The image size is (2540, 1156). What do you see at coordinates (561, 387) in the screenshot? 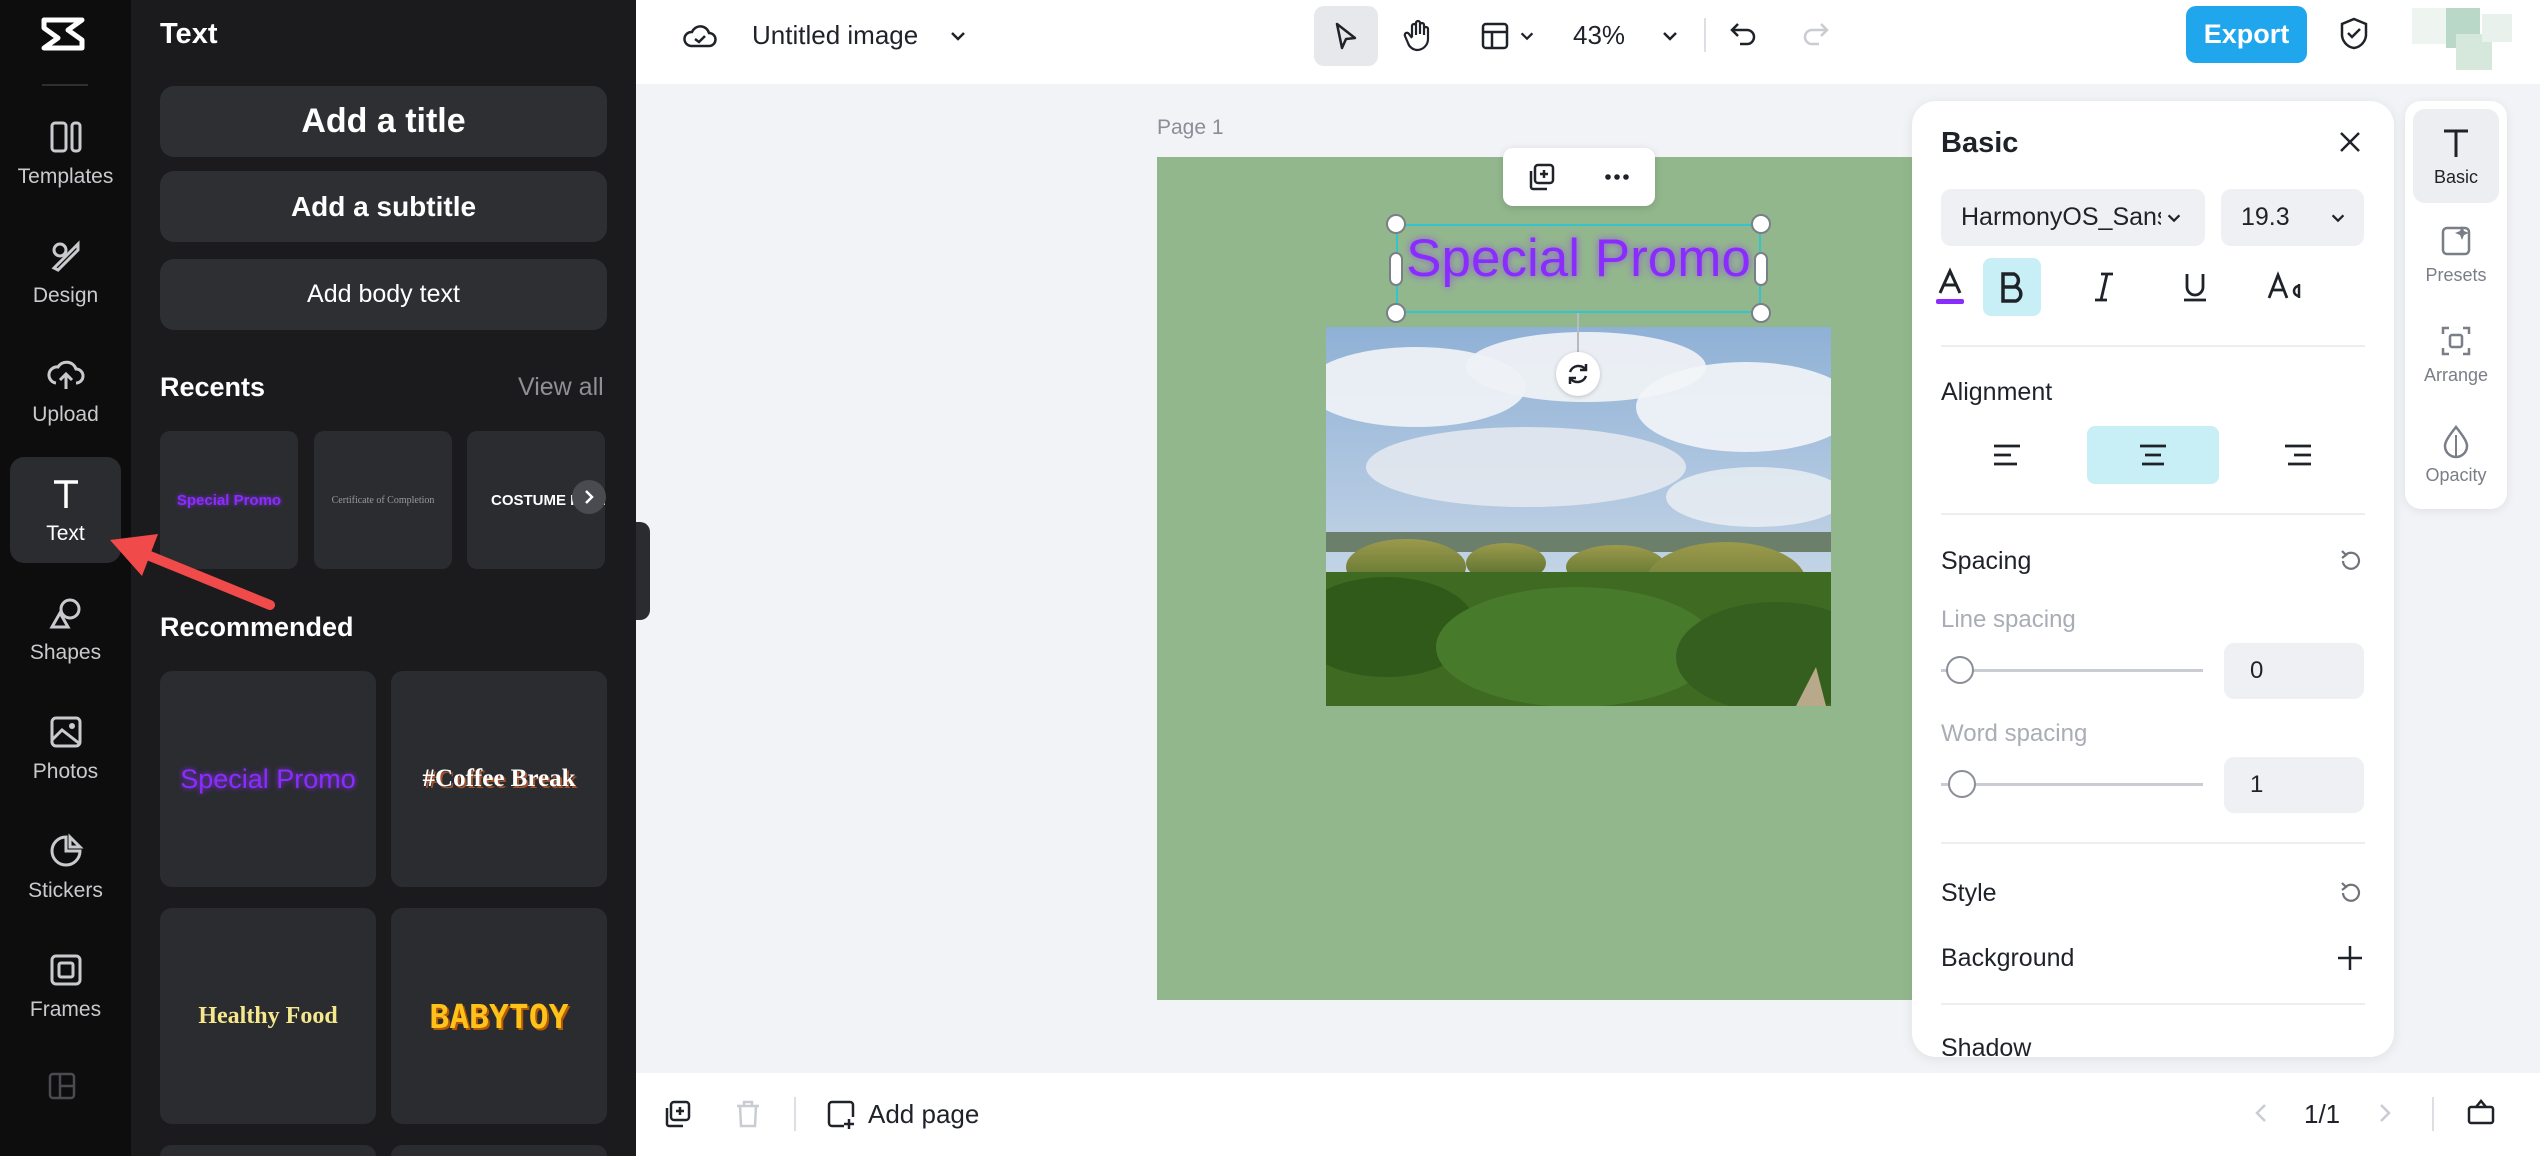
I see `view-all-link: View all` at bounding box center [561, 387].